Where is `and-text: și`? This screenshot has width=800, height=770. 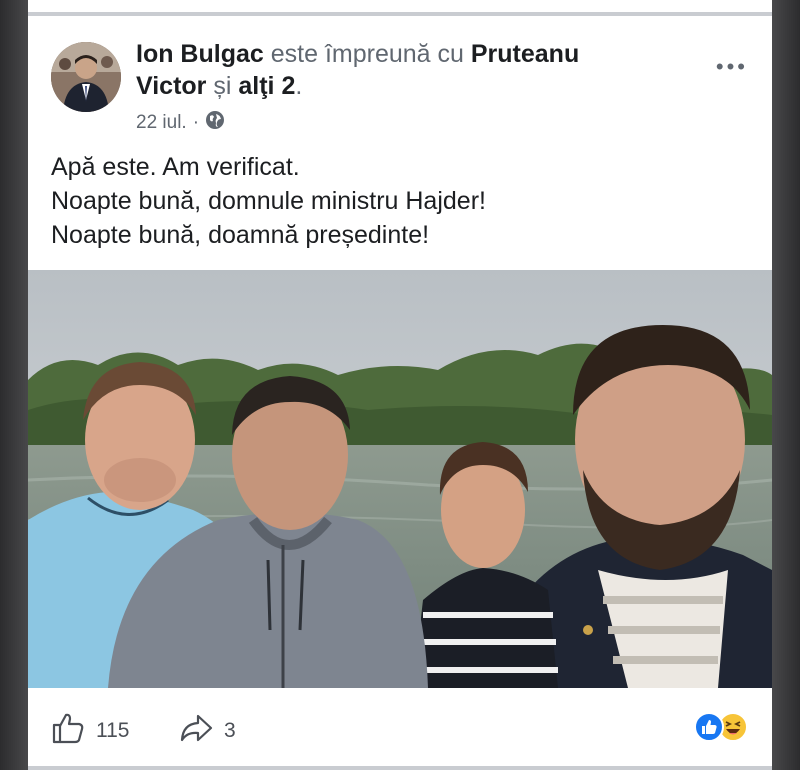
and-text: și is located at coordinates (222, 86).